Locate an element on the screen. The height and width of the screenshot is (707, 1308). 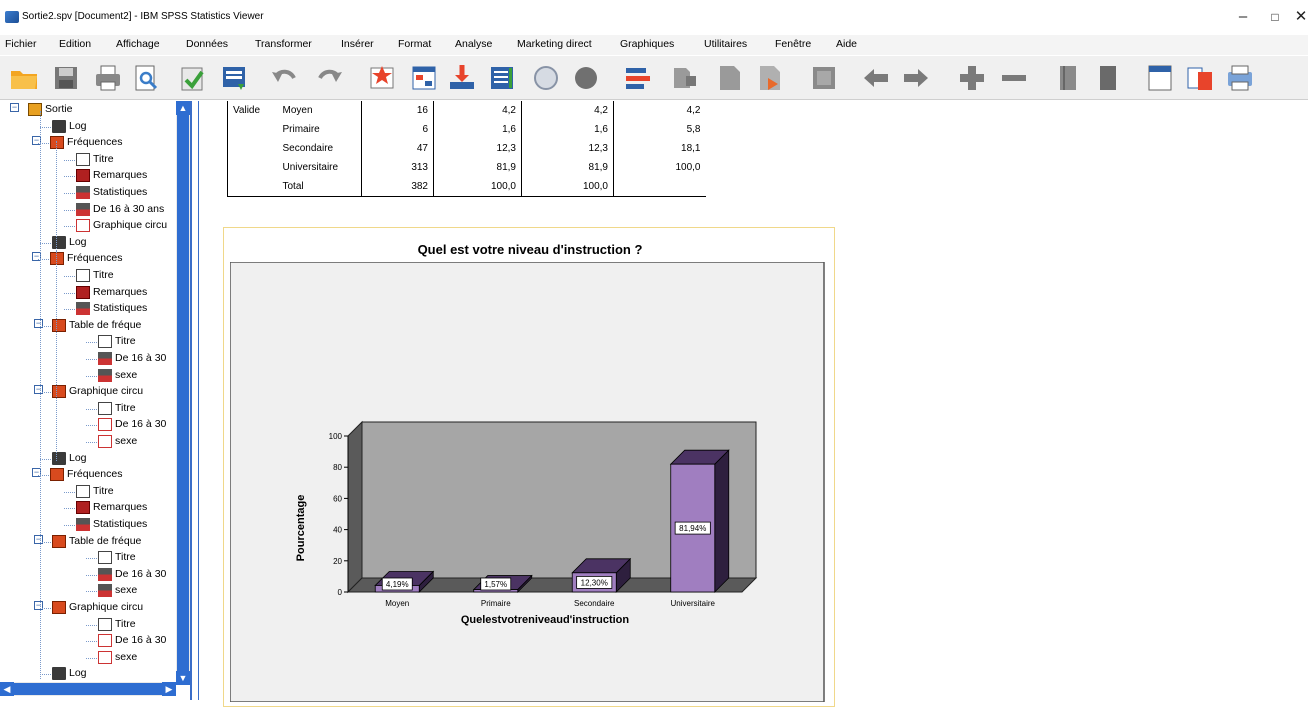
table-cell-pct: 12,3 is located at coordinates (477, 148).